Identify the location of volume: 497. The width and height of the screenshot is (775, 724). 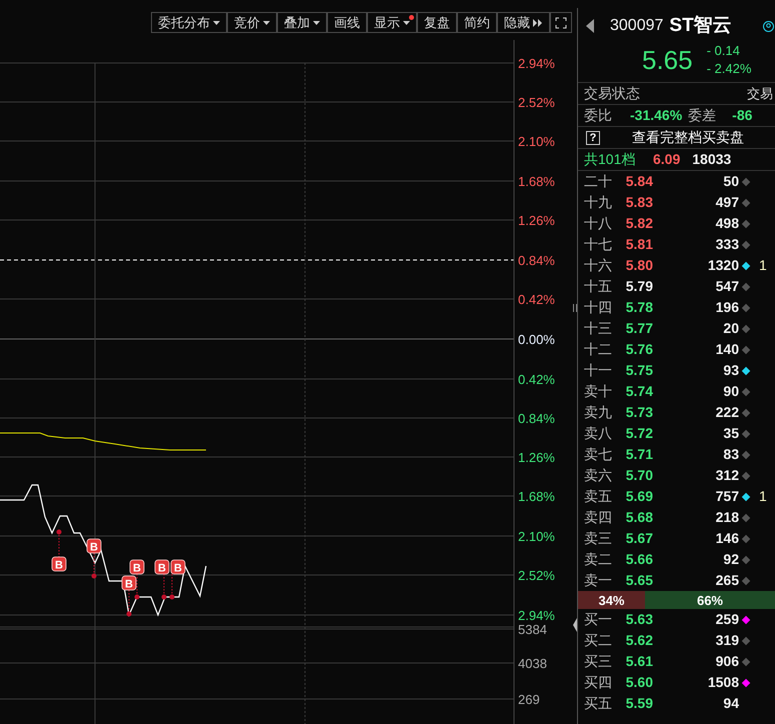
(726, 202).